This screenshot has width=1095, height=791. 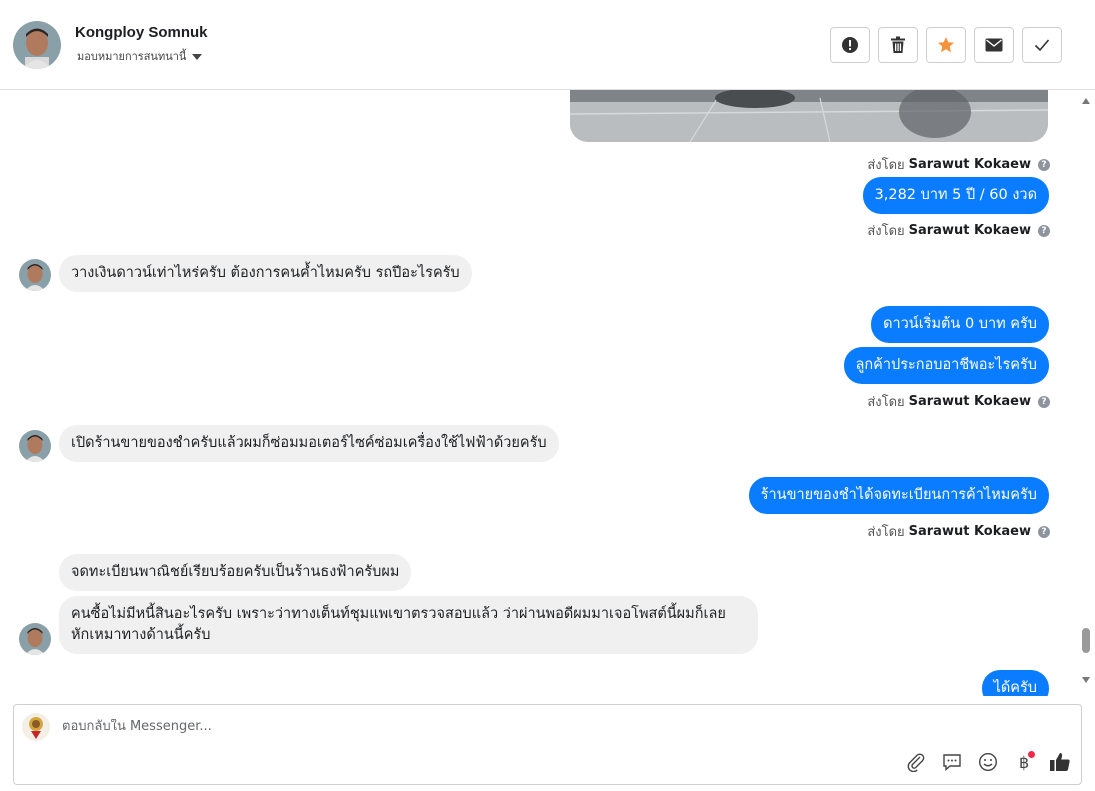 I want to click on chevron-down-icon, so click(x=197, y=57).